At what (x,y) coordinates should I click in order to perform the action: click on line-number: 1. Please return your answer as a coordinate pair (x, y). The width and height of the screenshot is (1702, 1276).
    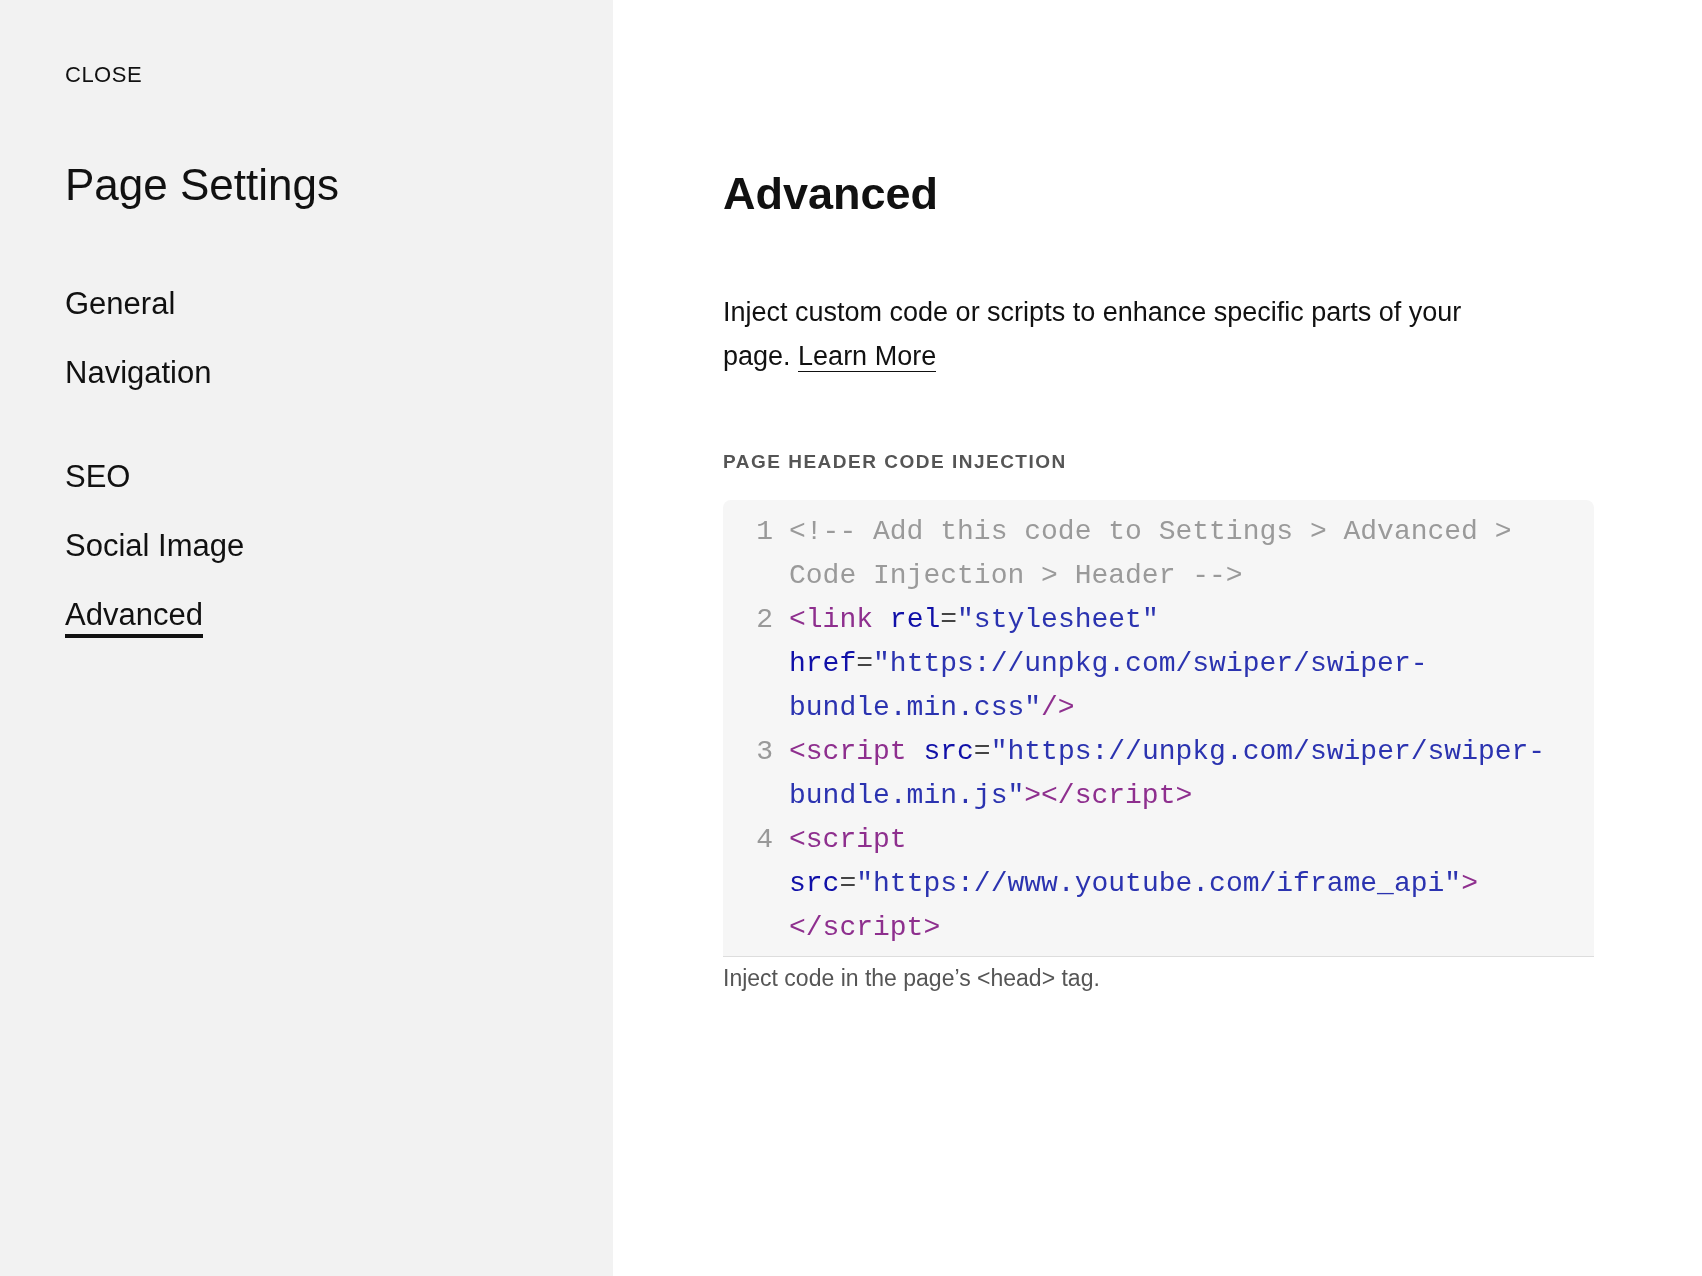
    Looking at the image, I should click on (764, 532).